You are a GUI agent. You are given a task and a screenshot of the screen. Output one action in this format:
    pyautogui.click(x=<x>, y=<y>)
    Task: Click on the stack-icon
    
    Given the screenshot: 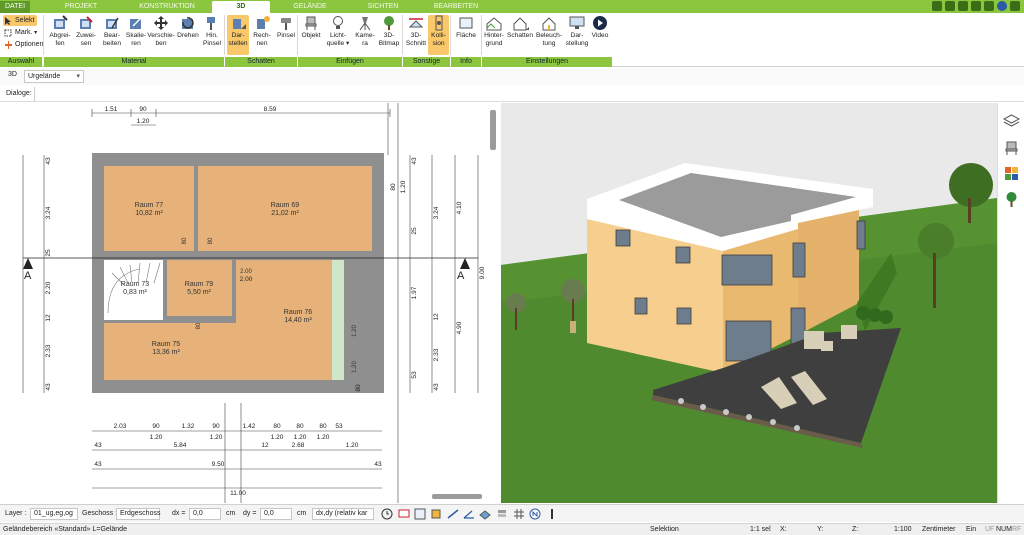 What is the action you would take?
    pyautogui.click(x=502, y=514)
    